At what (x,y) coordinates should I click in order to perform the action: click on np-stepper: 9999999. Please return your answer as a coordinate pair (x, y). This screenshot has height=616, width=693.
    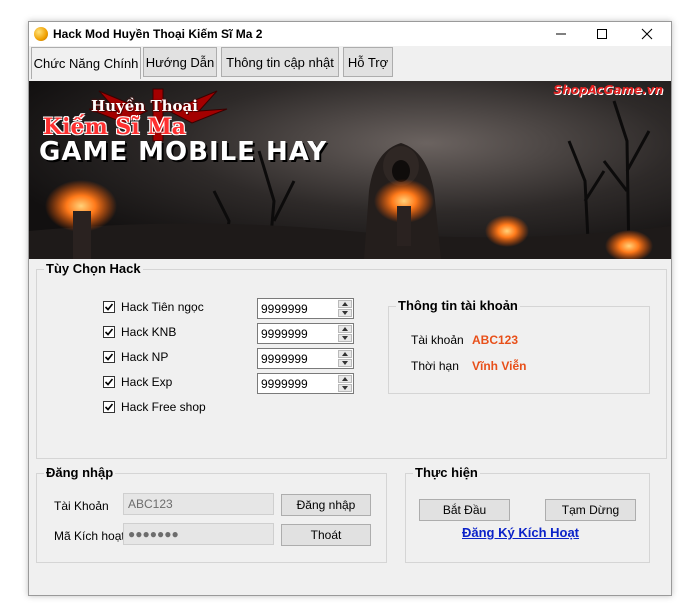
    Looking at the image, I should click on (305, 358).